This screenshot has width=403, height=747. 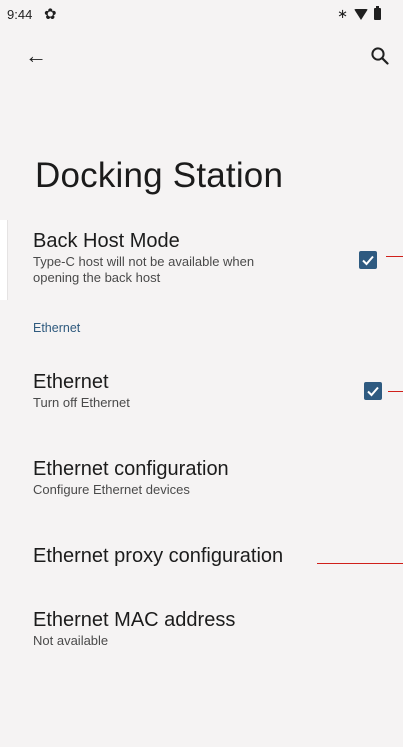 I want to click on bluetooth-icon: ∗, so click(x=342, y=13).